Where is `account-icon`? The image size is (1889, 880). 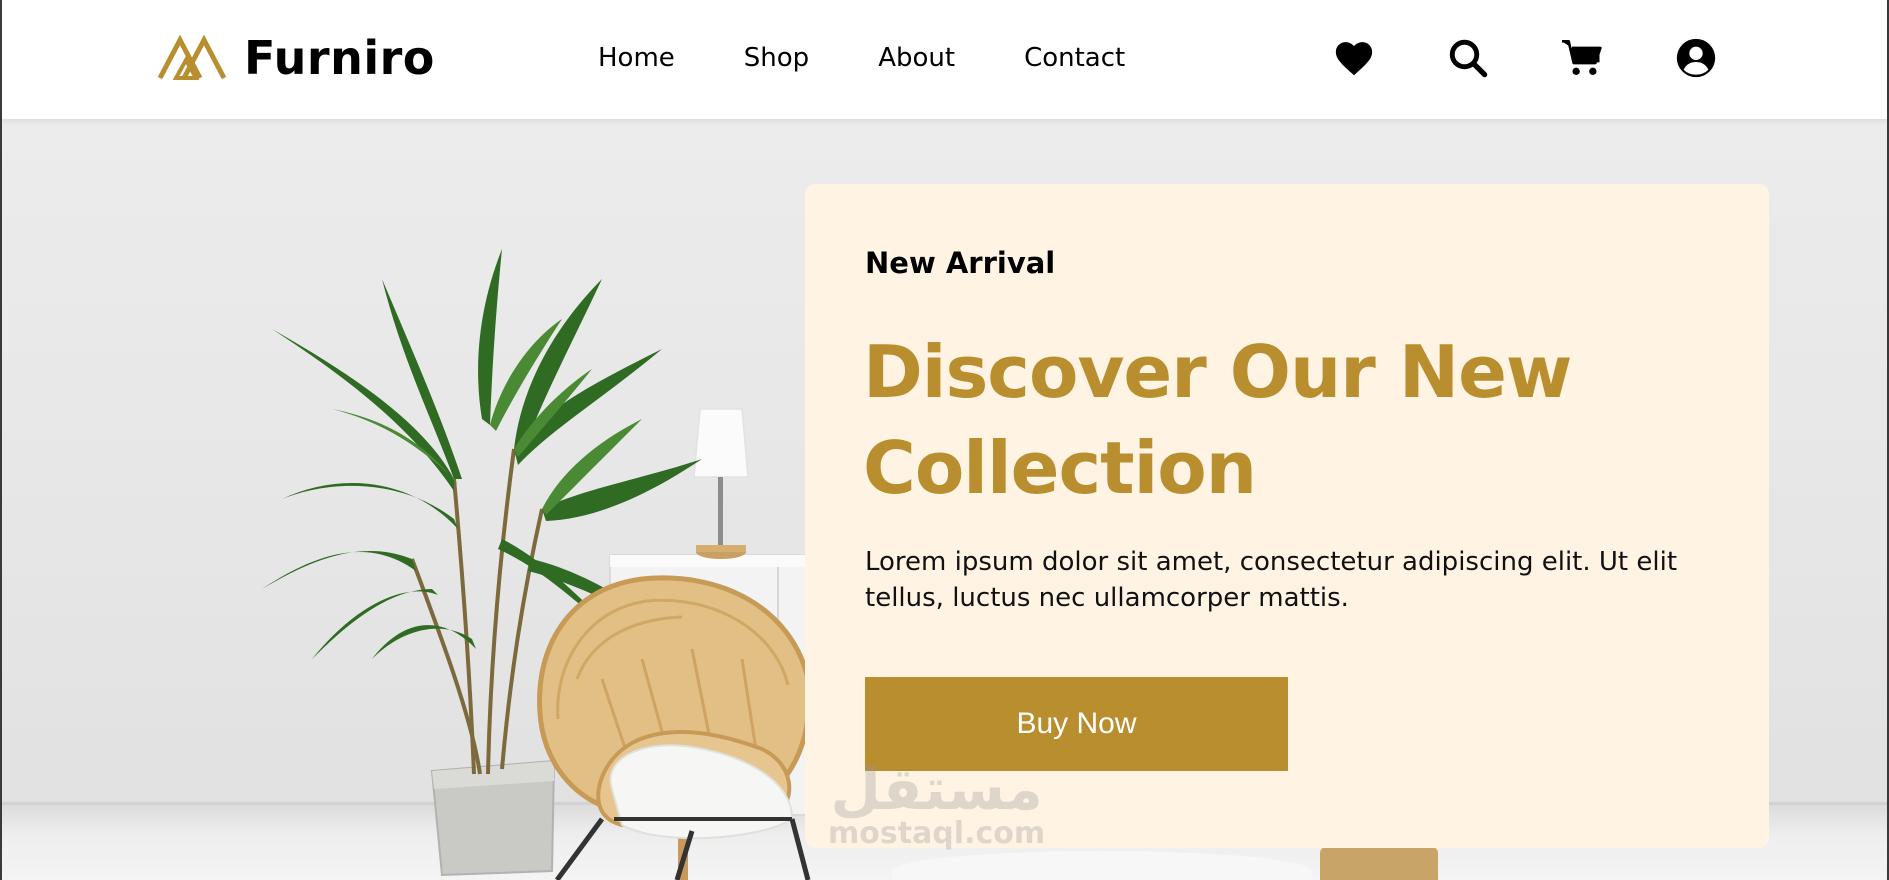 account-icon is located at coordinates (1696, 58).